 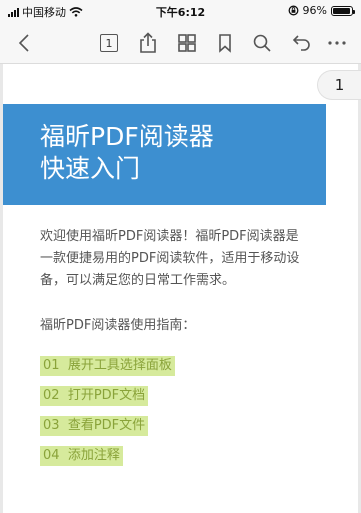 I want to click on reader-toolbar: 1, so click(x=180, y=43).